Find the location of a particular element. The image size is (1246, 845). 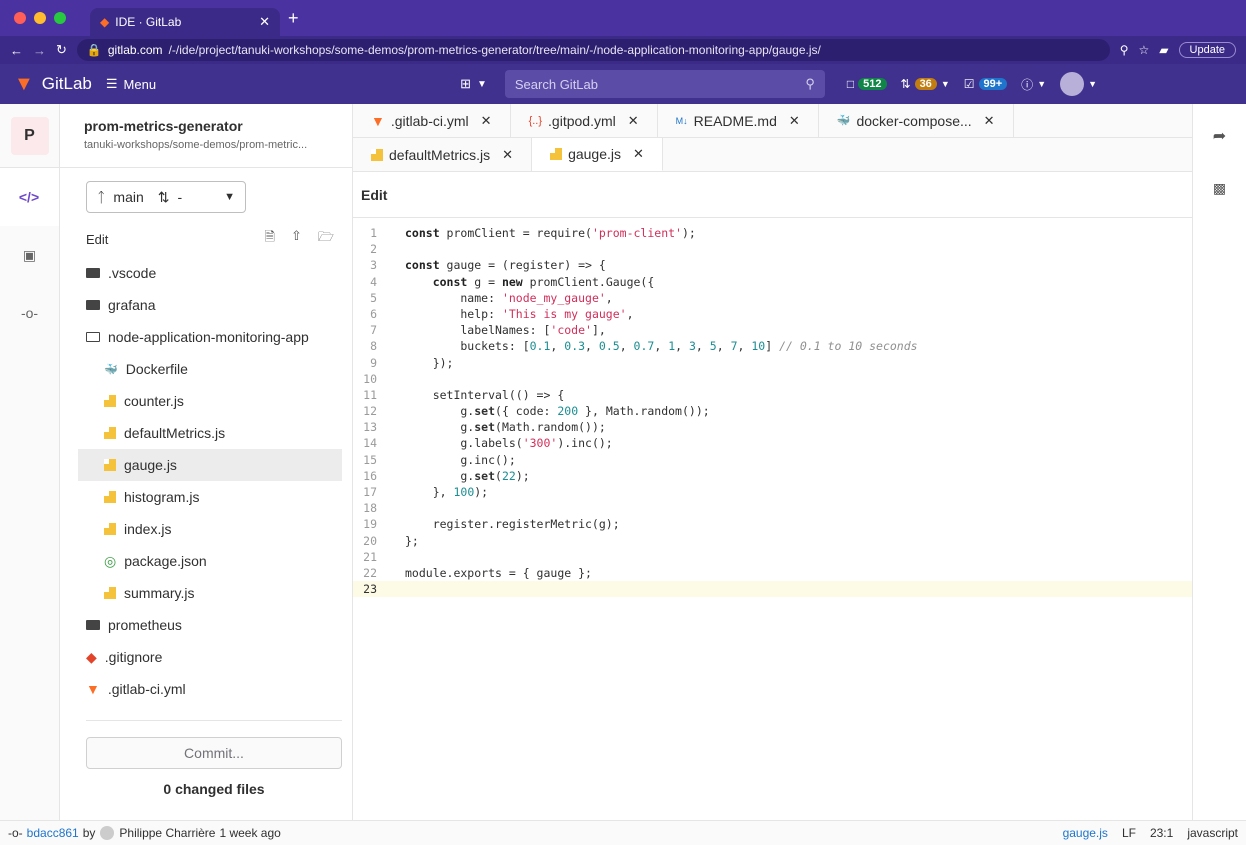

terminal-icon: ▩ is located at coordinates (1219, 188).